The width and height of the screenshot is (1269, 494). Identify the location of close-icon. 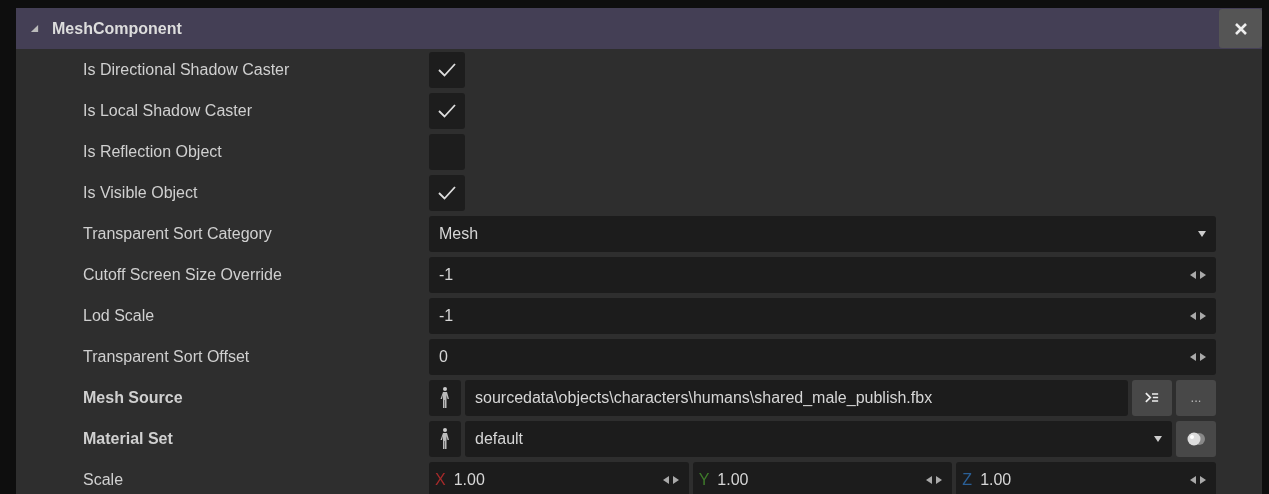
(1240, 28).